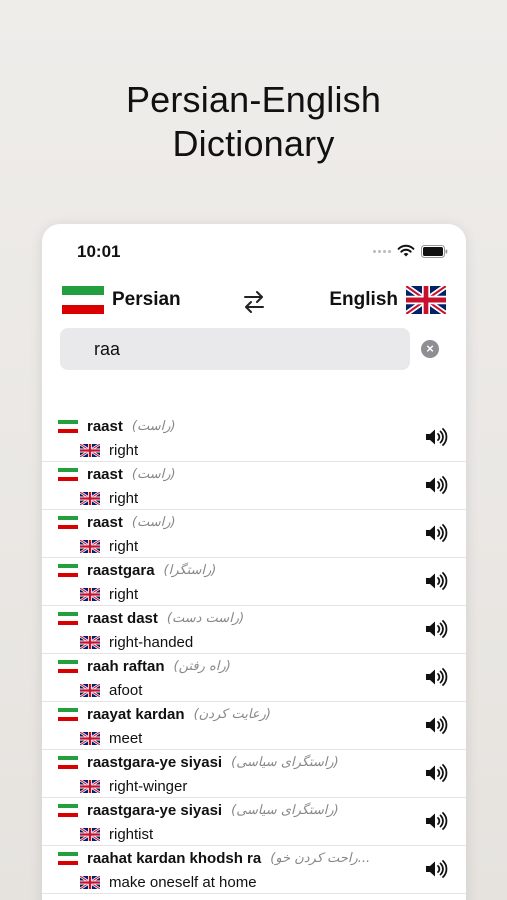 Image resolution: width=507 pixels, height=900 pixels. I want to click on result-target: right-winger, so click(133, 786).